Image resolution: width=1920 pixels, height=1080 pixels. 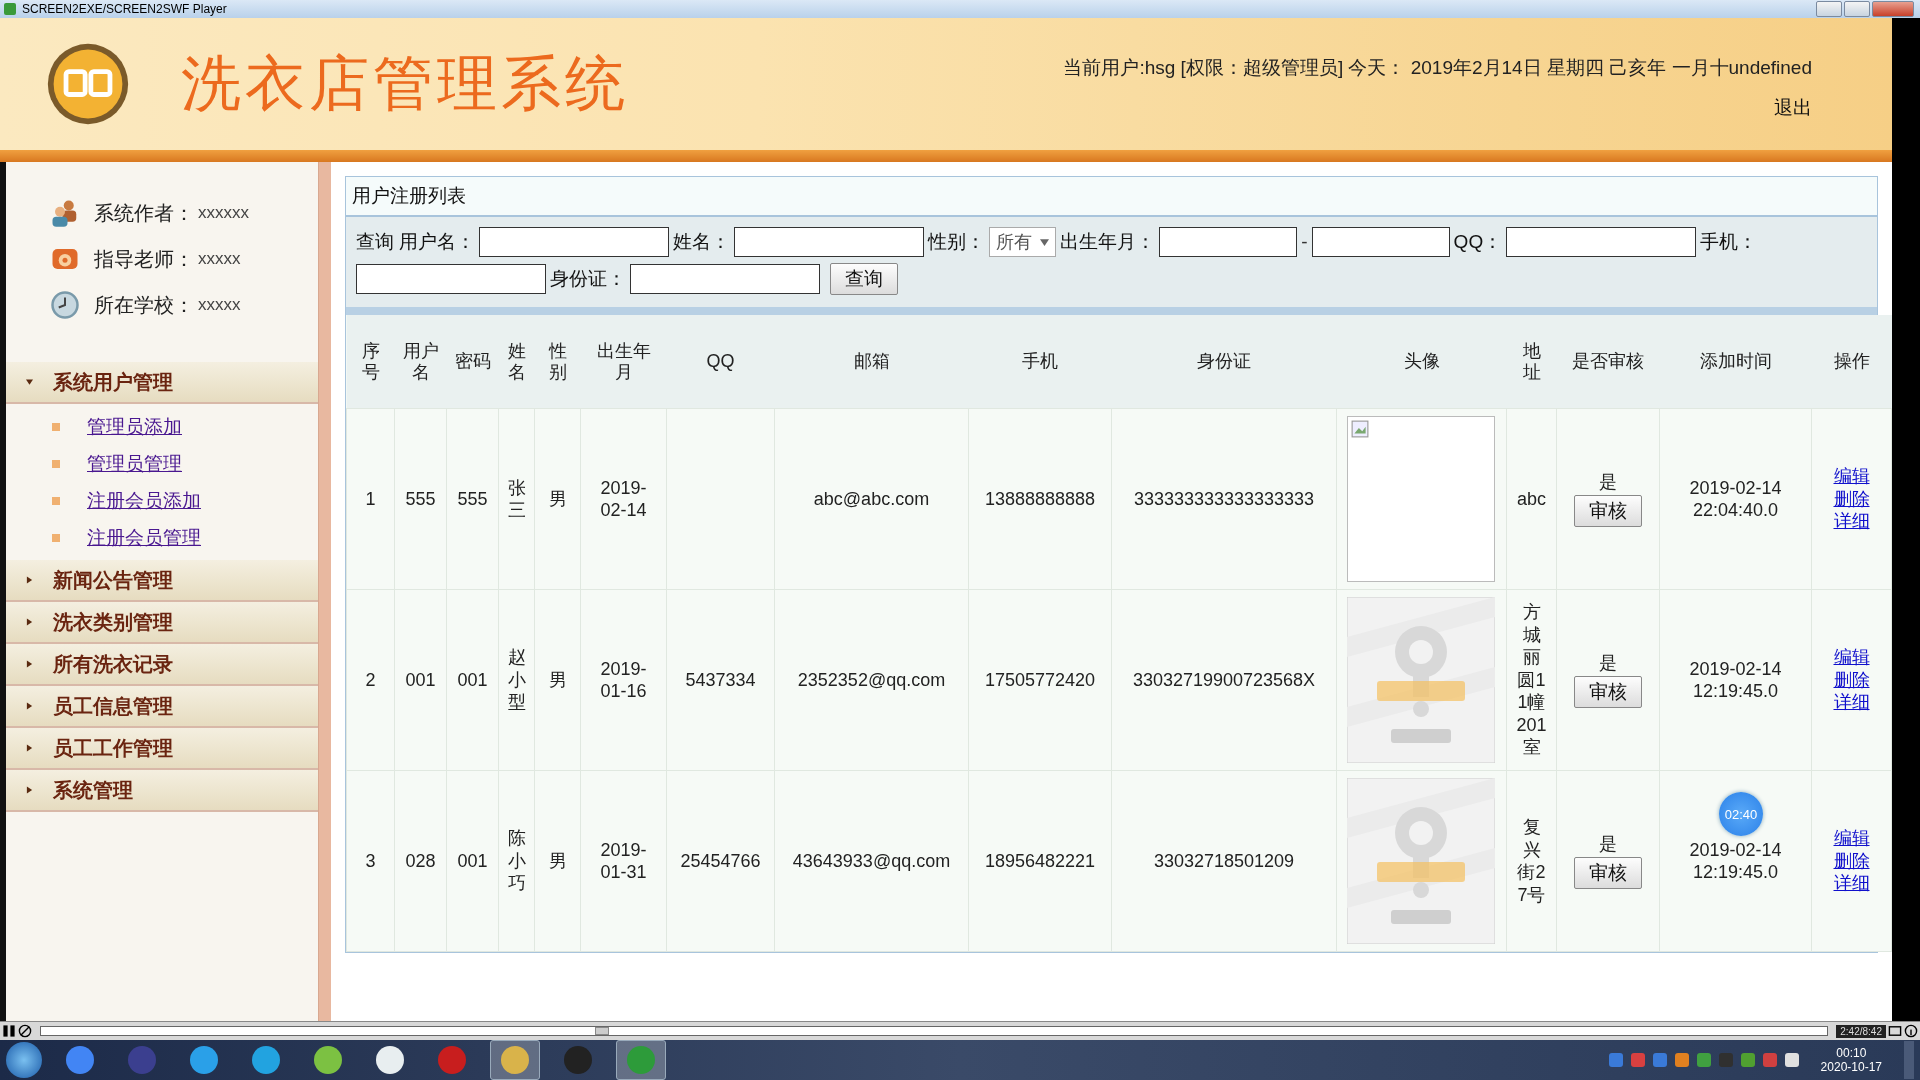 I want to click on info-label: 系统作者：, so click(x=144, y=213).